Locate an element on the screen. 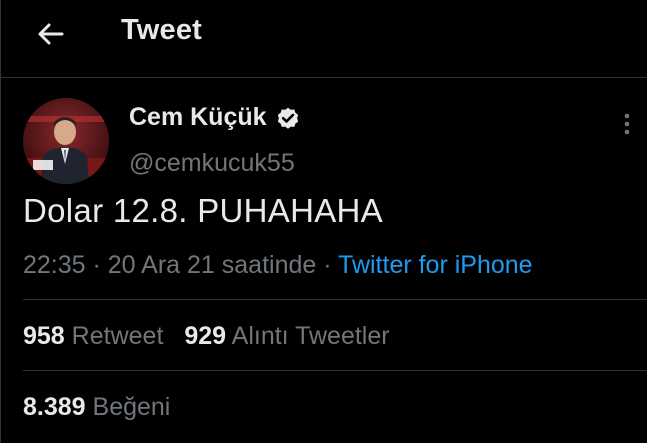 This screenshot has width=647, height=443. user-name-row: Cem Küçük is located at coordinates (215, 117).